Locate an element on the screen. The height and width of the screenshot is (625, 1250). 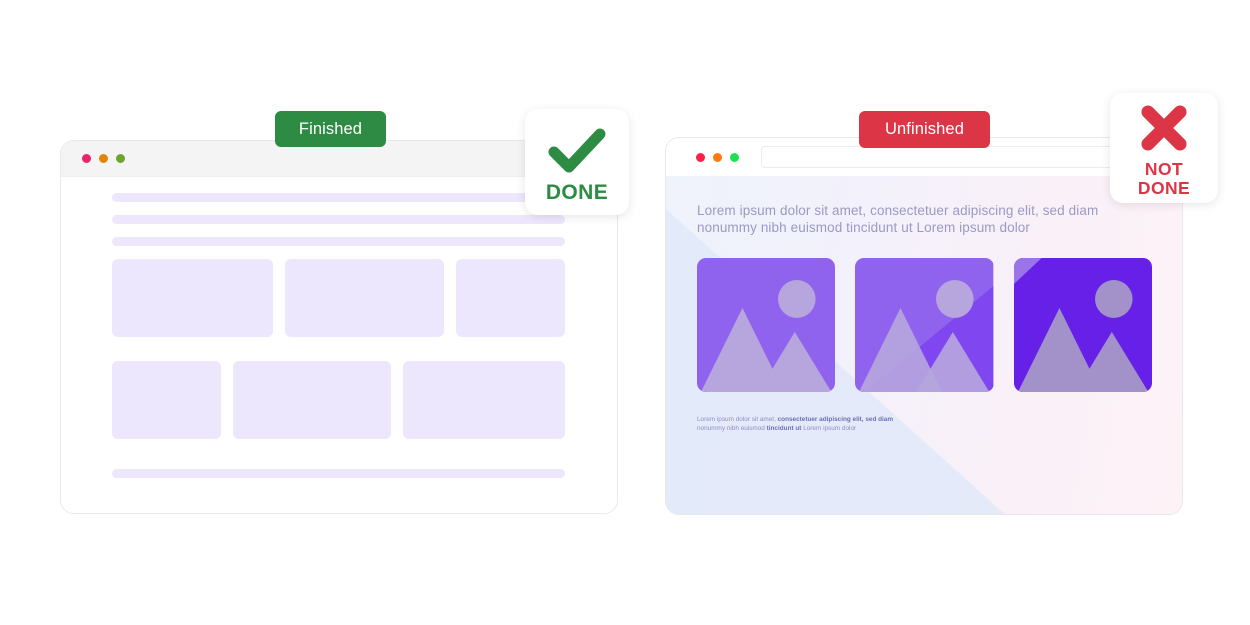
address-bar is located at coordinates (962, 157).